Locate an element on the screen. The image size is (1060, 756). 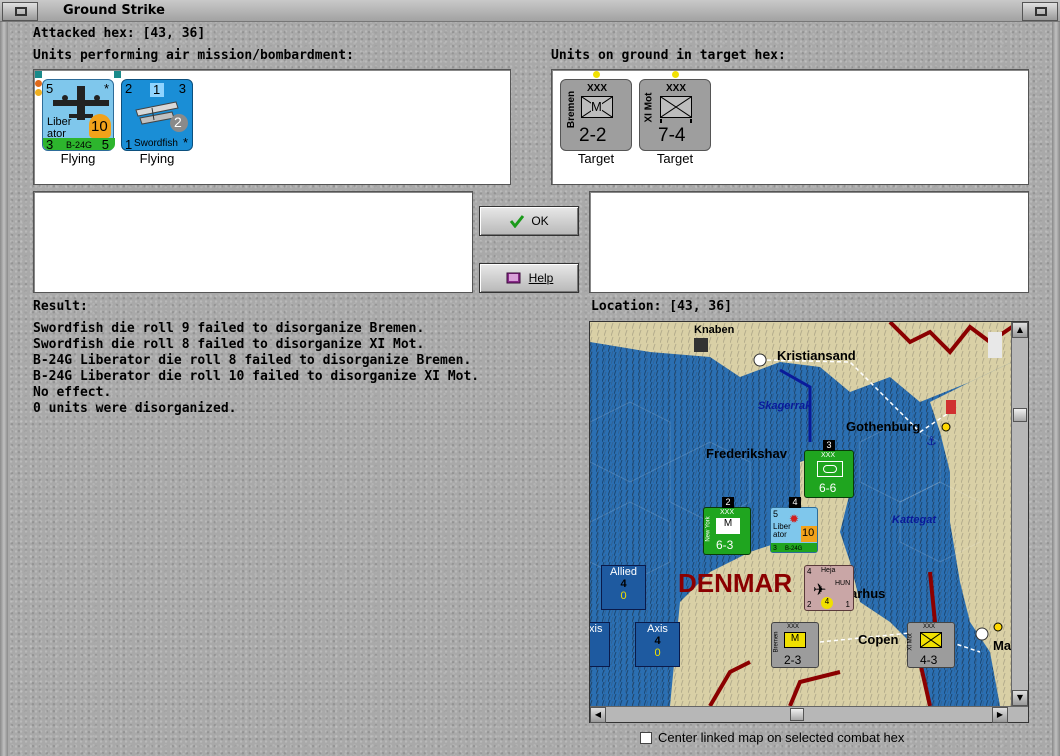
attacked-hex-label: Attacked hex: is located at coordinates (84, 33).